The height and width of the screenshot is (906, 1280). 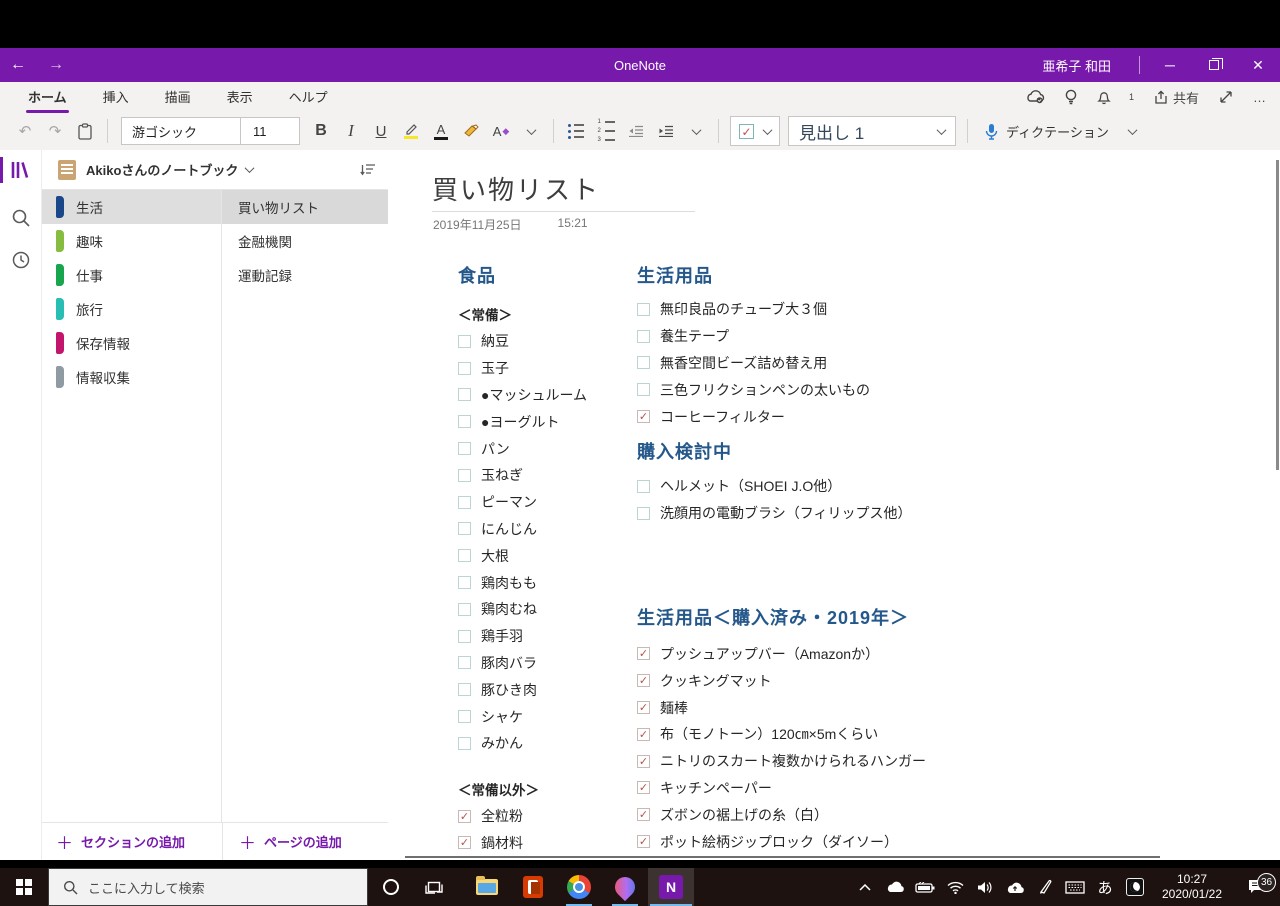 I want to click on taskbar-clock: 10:27 2020/01/22, so click(x=1192, y=887).